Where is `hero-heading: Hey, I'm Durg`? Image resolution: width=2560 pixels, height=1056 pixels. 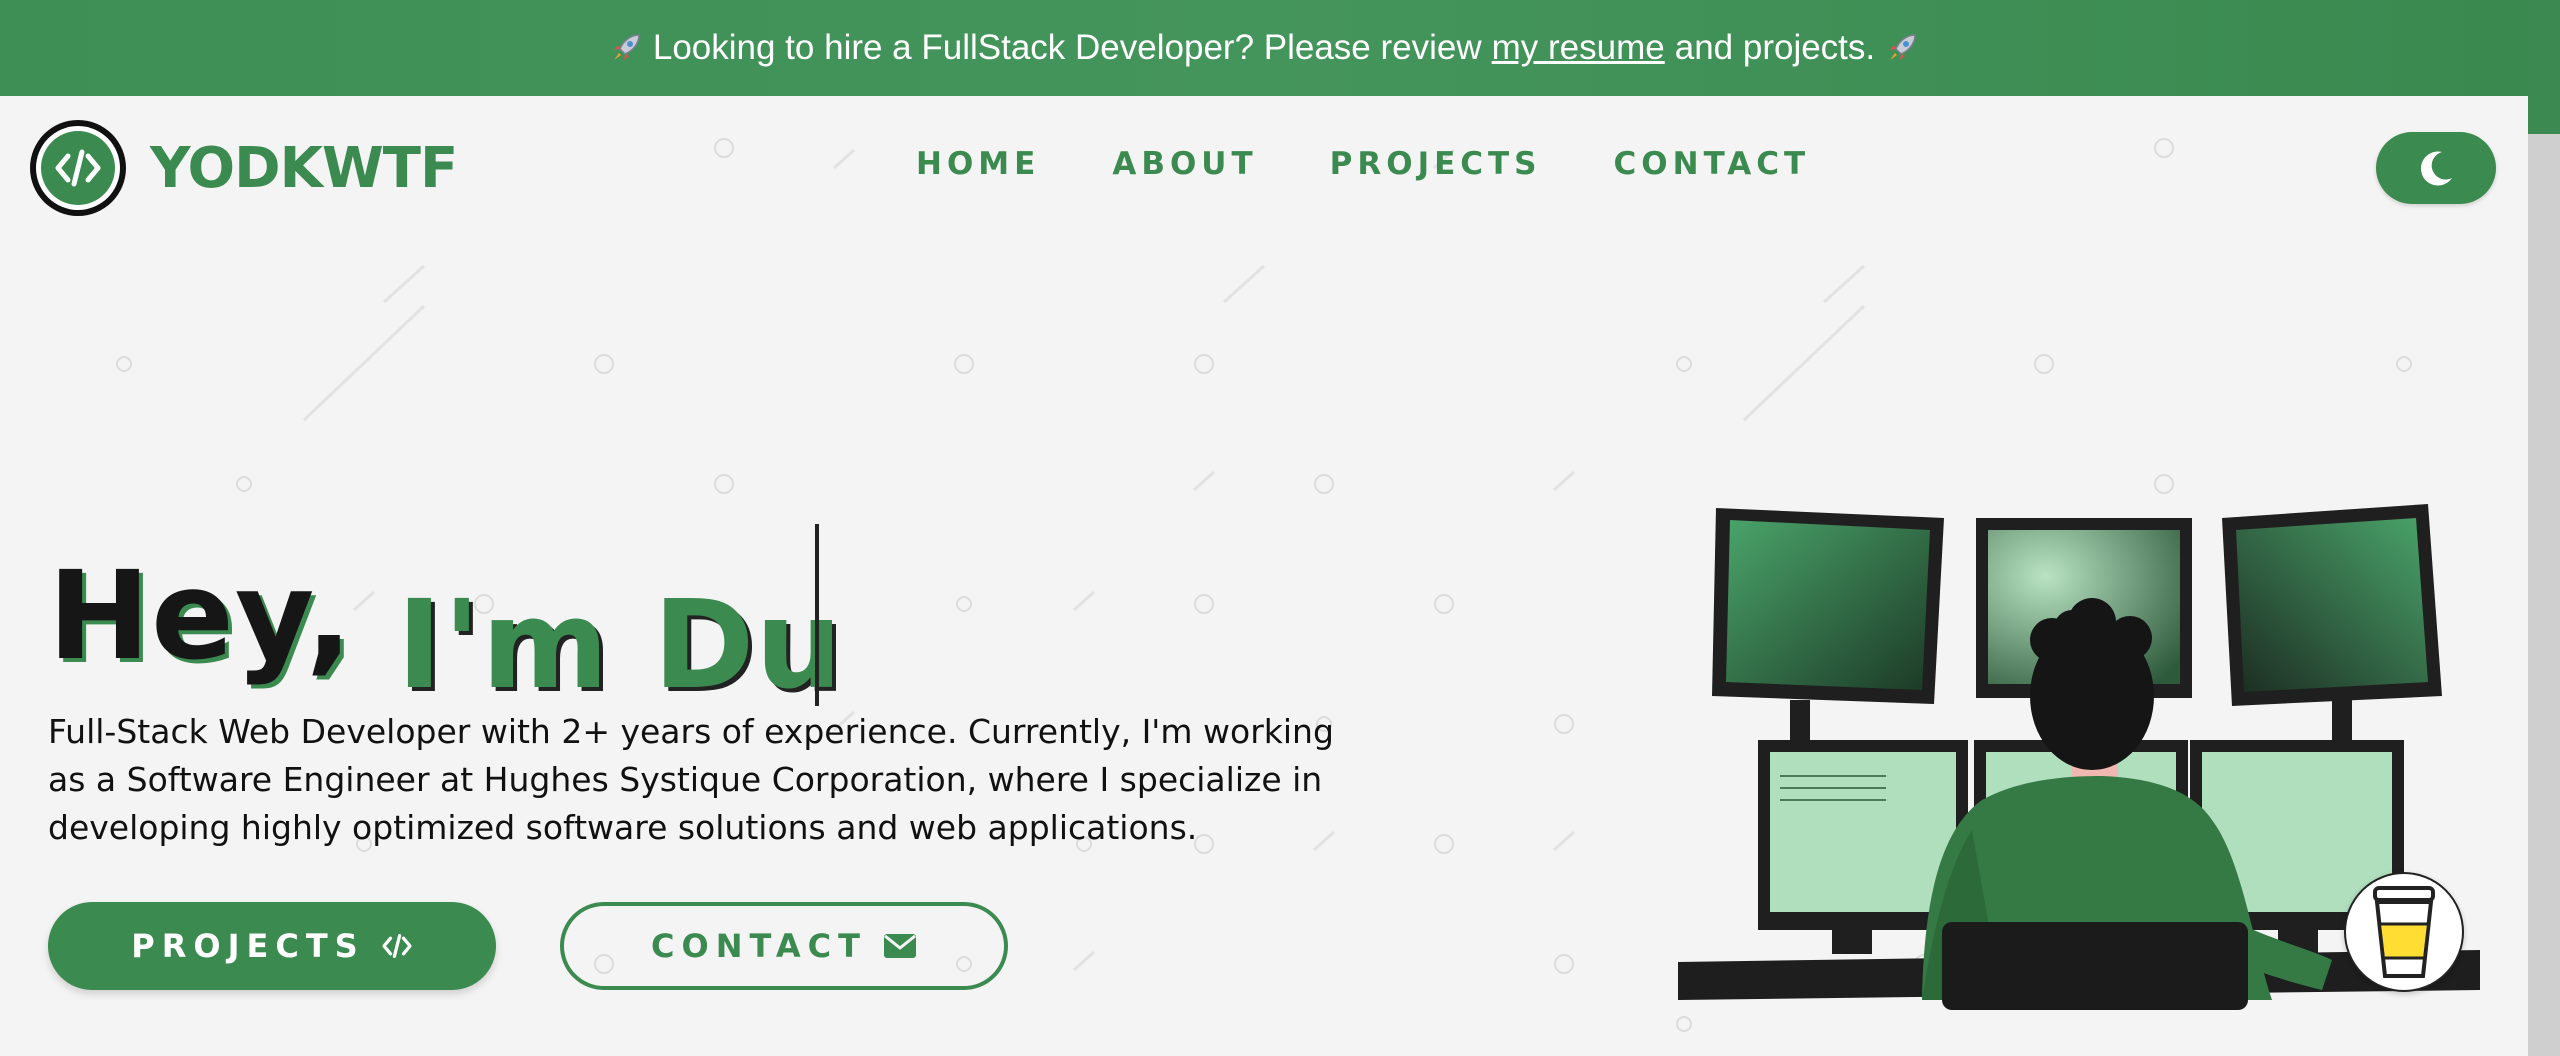
hero-heading: Hey, I'm Durg is located at coordinates (442, 620).